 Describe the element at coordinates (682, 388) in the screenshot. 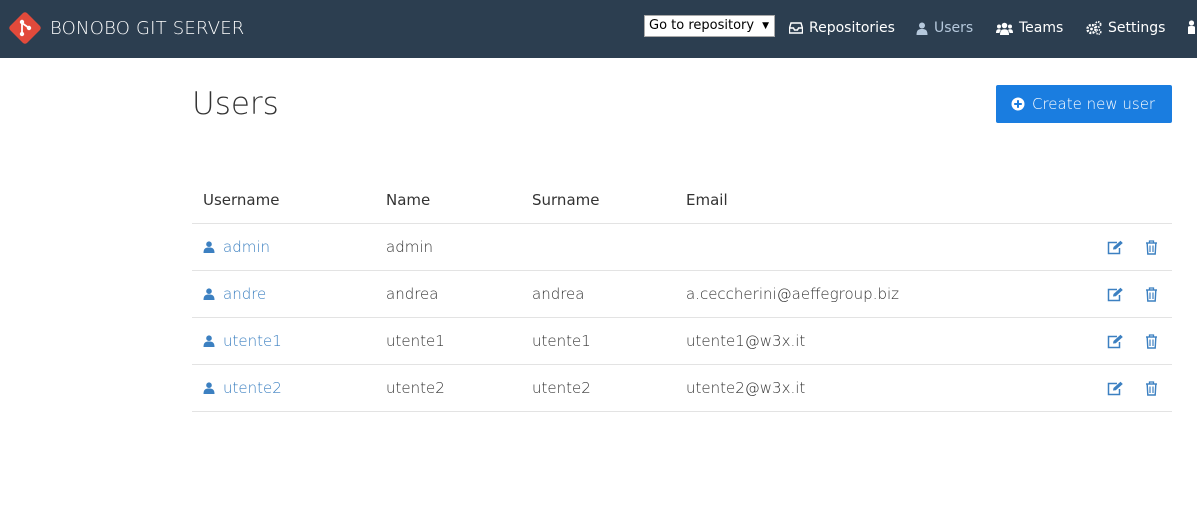

I see `table-row: utente2 utente2 utente2 utente2@w3x.it` at that location.